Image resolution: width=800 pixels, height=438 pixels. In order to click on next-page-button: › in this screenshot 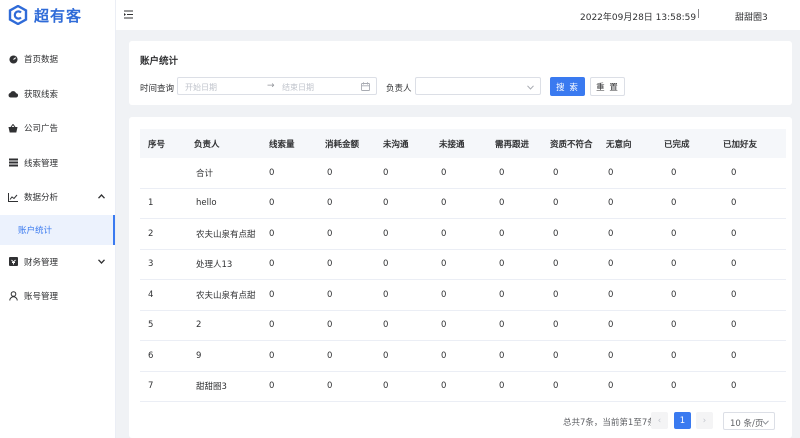, I will do `click(704, 420)`.